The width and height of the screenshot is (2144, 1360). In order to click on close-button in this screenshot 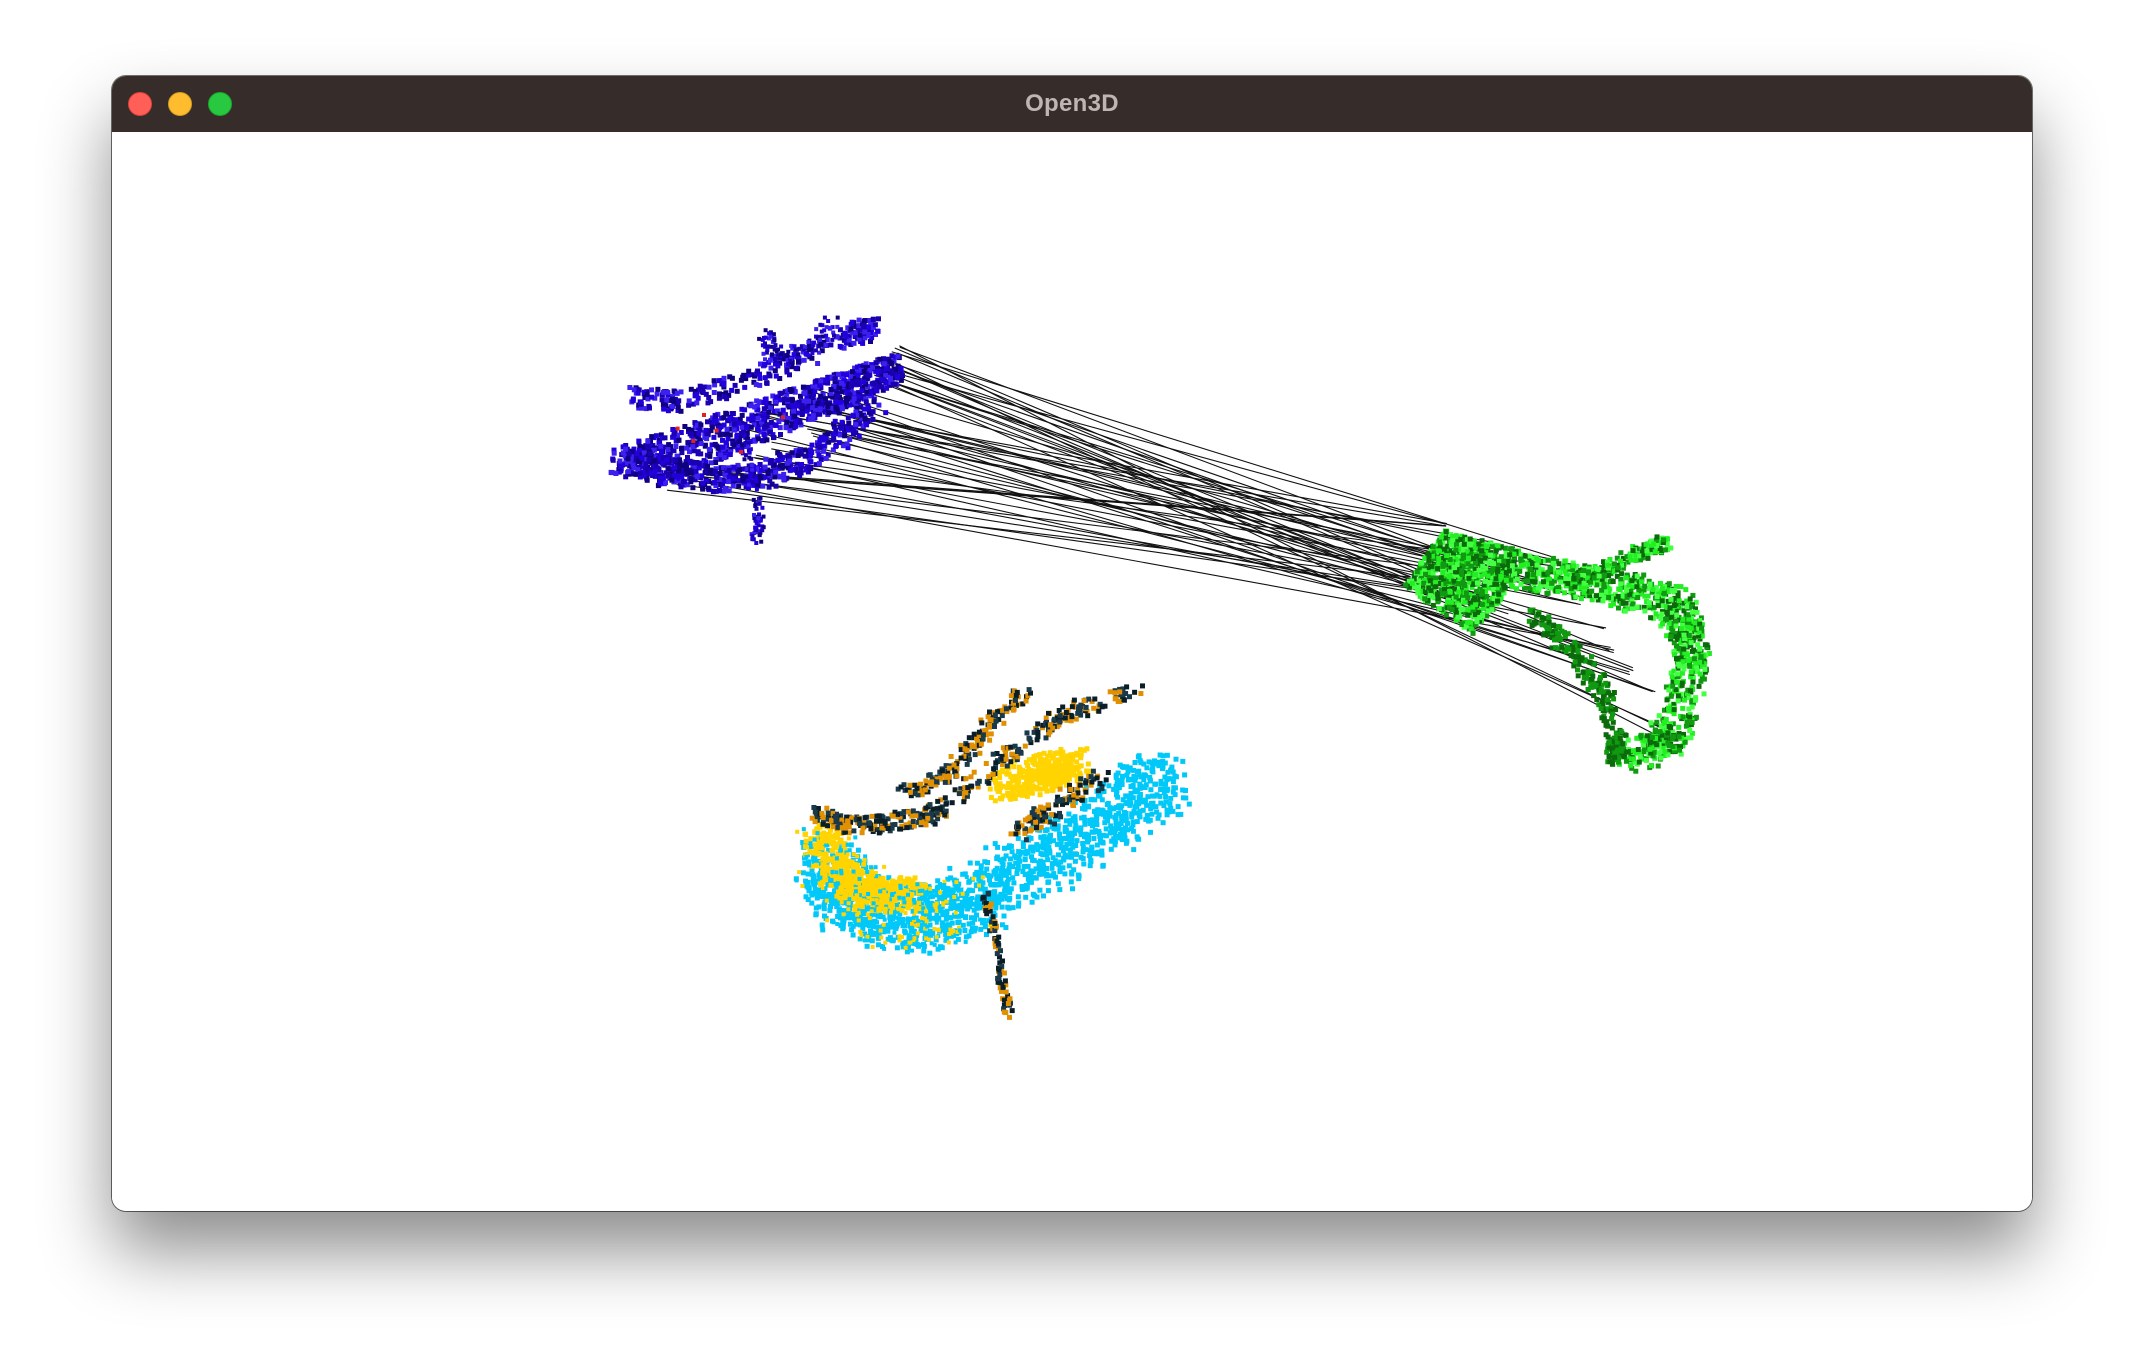, I will do `click(140, 104)`.